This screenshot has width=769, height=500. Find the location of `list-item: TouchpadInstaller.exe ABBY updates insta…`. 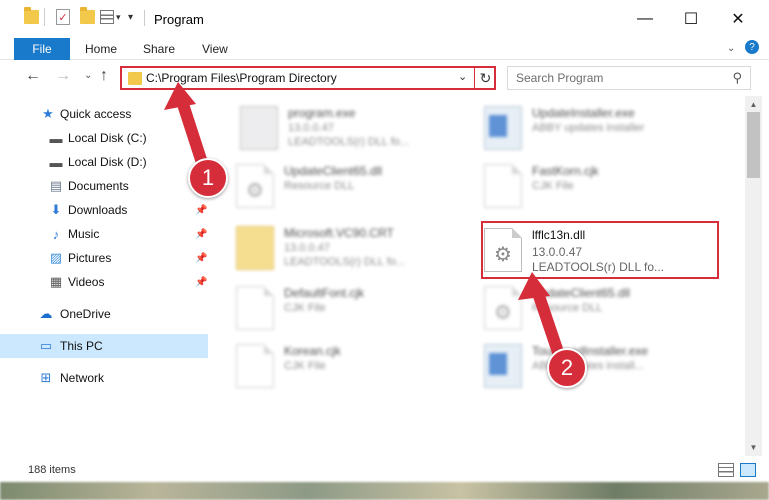

list-item: TouchpadInstaller.exe ABBY updates insta… is located at coordinates (599, 366).